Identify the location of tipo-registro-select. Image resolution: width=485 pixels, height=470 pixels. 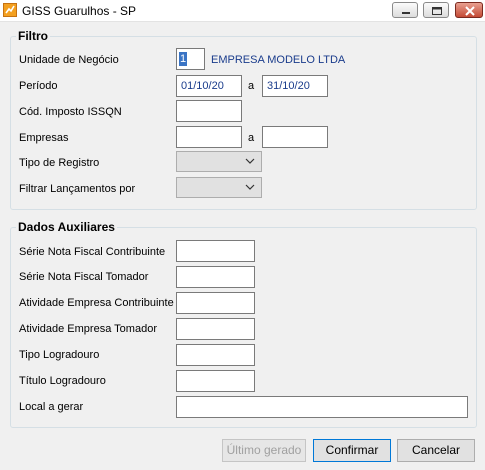
(219, 161).